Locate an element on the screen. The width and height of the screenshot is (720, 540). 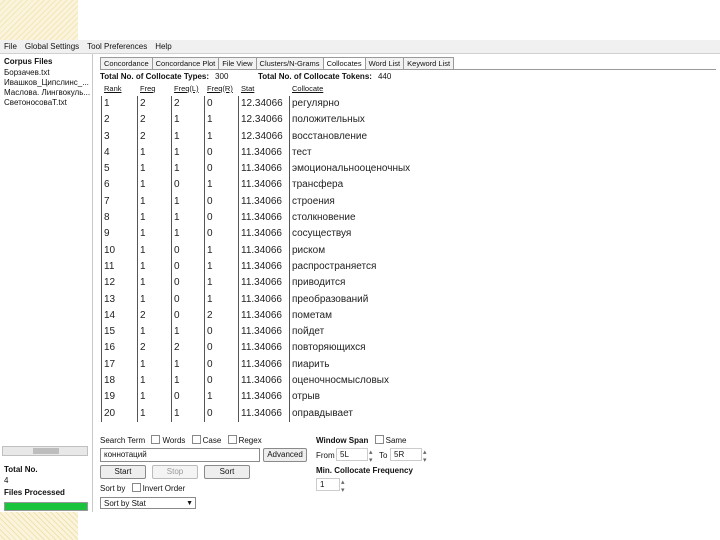
menu-file: File is located at coordinates (10, 46).